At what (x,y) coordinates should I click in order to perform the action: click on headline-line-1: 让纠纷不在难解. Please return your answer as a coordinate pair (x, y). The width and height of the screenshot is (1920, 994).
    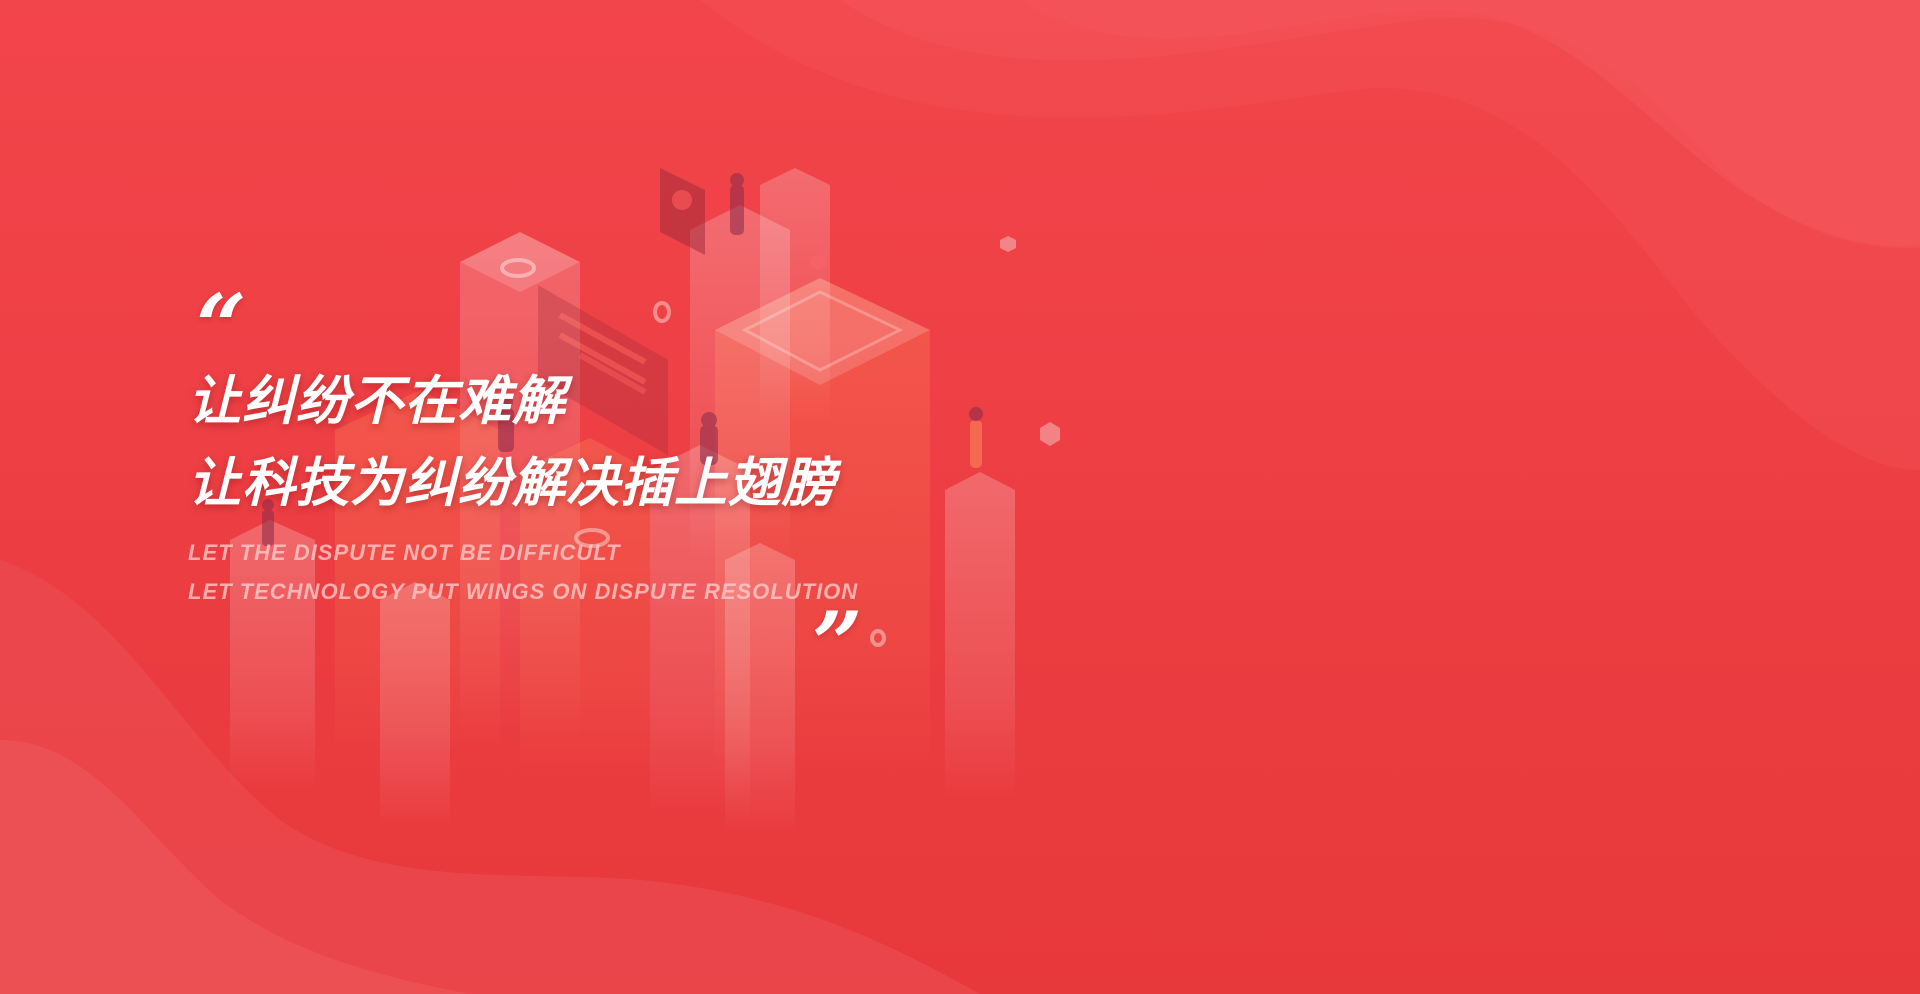
    Looking at the image, I should click on (377, 401).